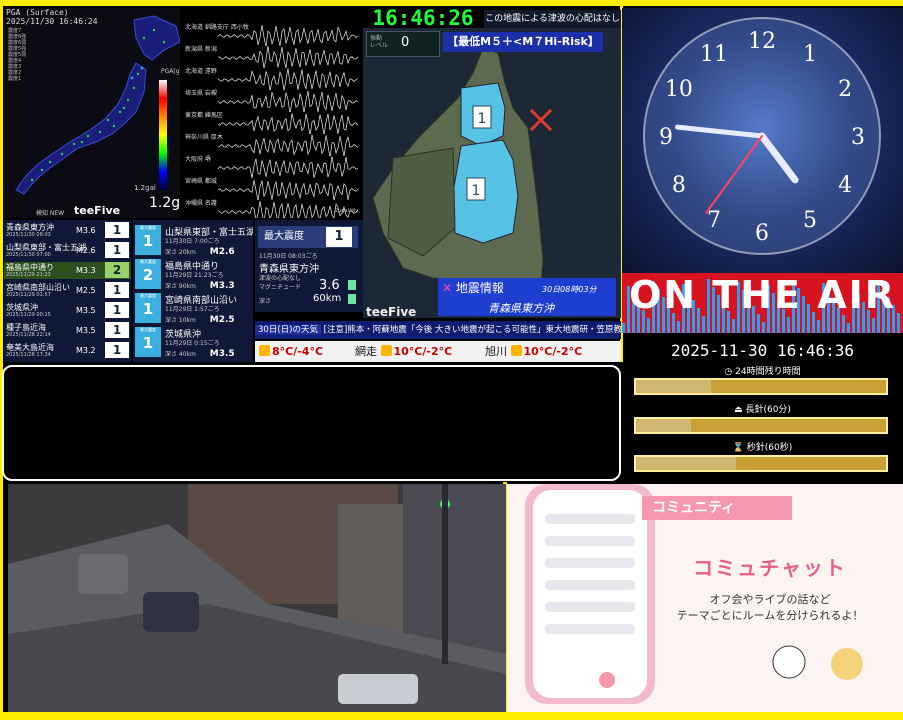 The image size is (903, 720). I want to click on promo-description: オフ会やライブの話など テーマごとにルームを分けられるよ！, so click(770, 607).